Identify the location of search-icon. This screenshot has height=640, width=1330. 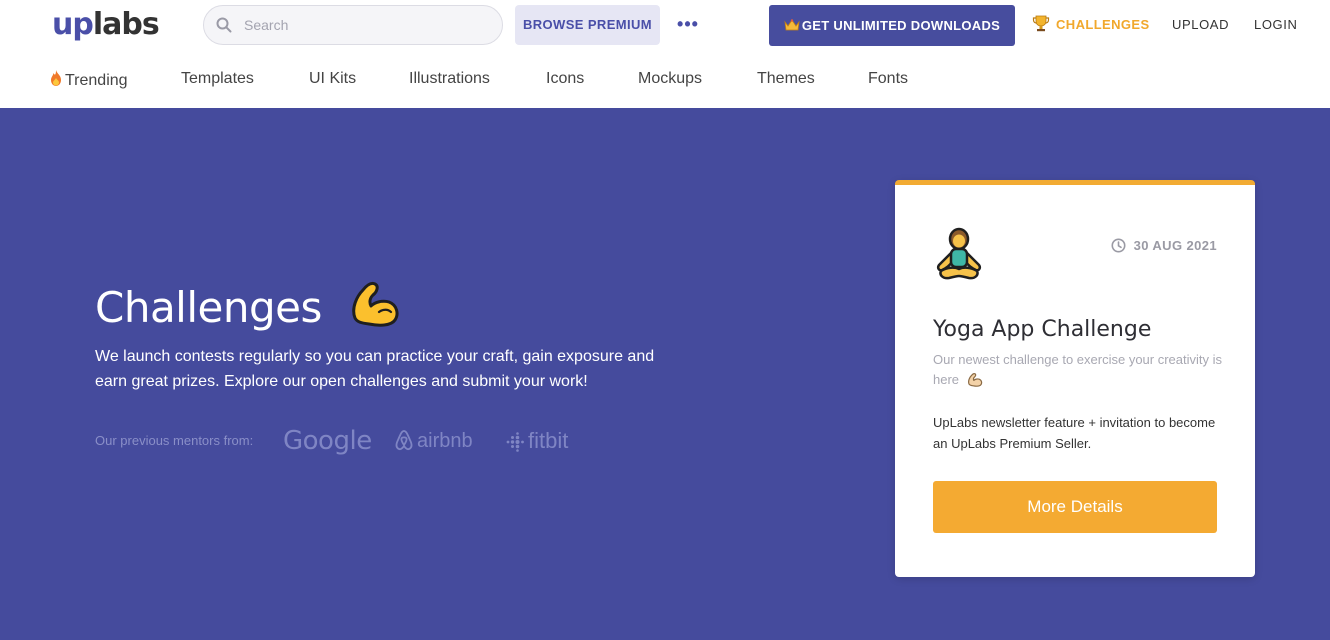
(224, 25).